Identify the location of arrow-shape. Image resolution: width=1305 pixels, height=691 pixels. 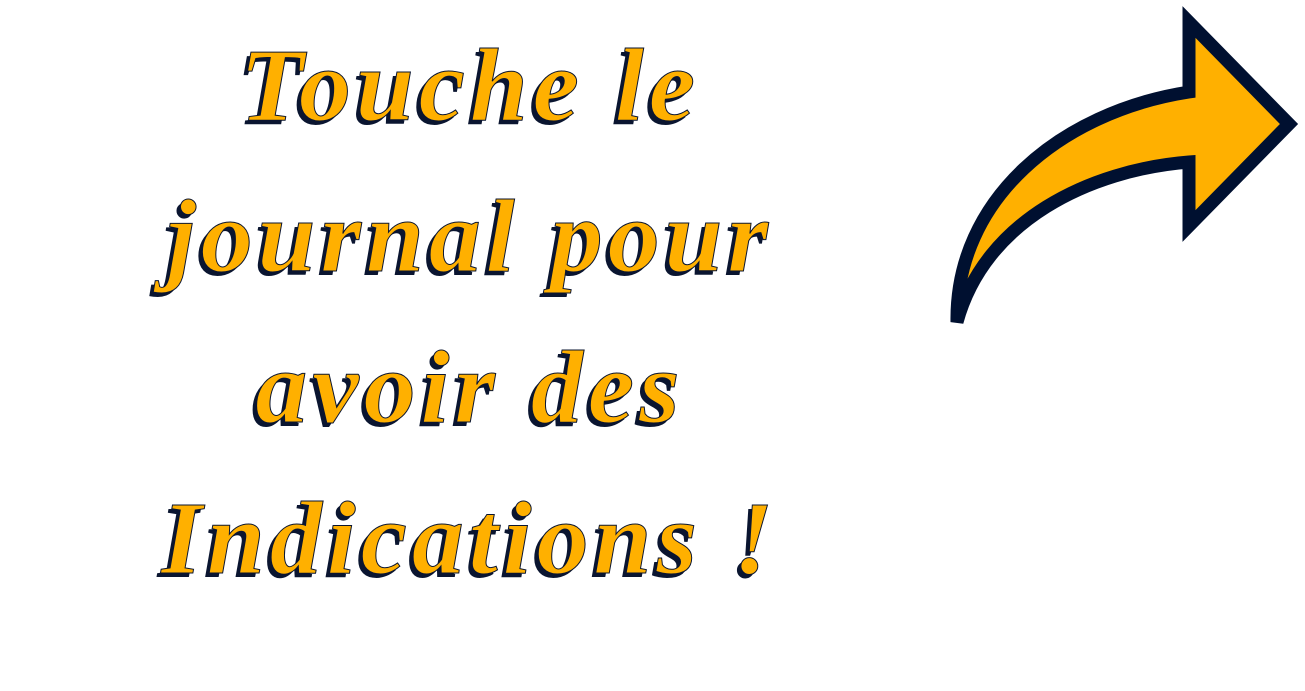
(1124, 165).